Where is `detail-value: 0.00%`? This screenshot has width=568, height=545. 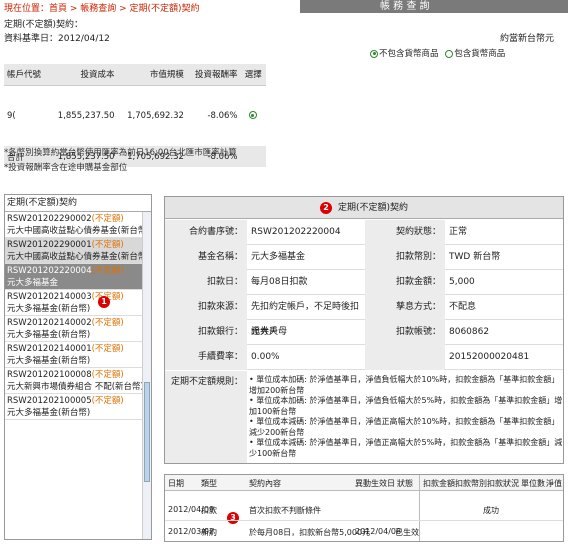
detail-value: 0.00% is located at coordinates (265, 357).